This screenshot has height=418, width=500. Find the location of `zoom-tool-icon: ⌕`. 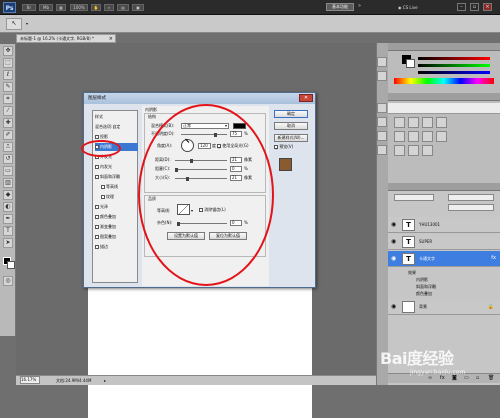

zoom-tool-icon: ⌕ is located at coordinates (109, 7).